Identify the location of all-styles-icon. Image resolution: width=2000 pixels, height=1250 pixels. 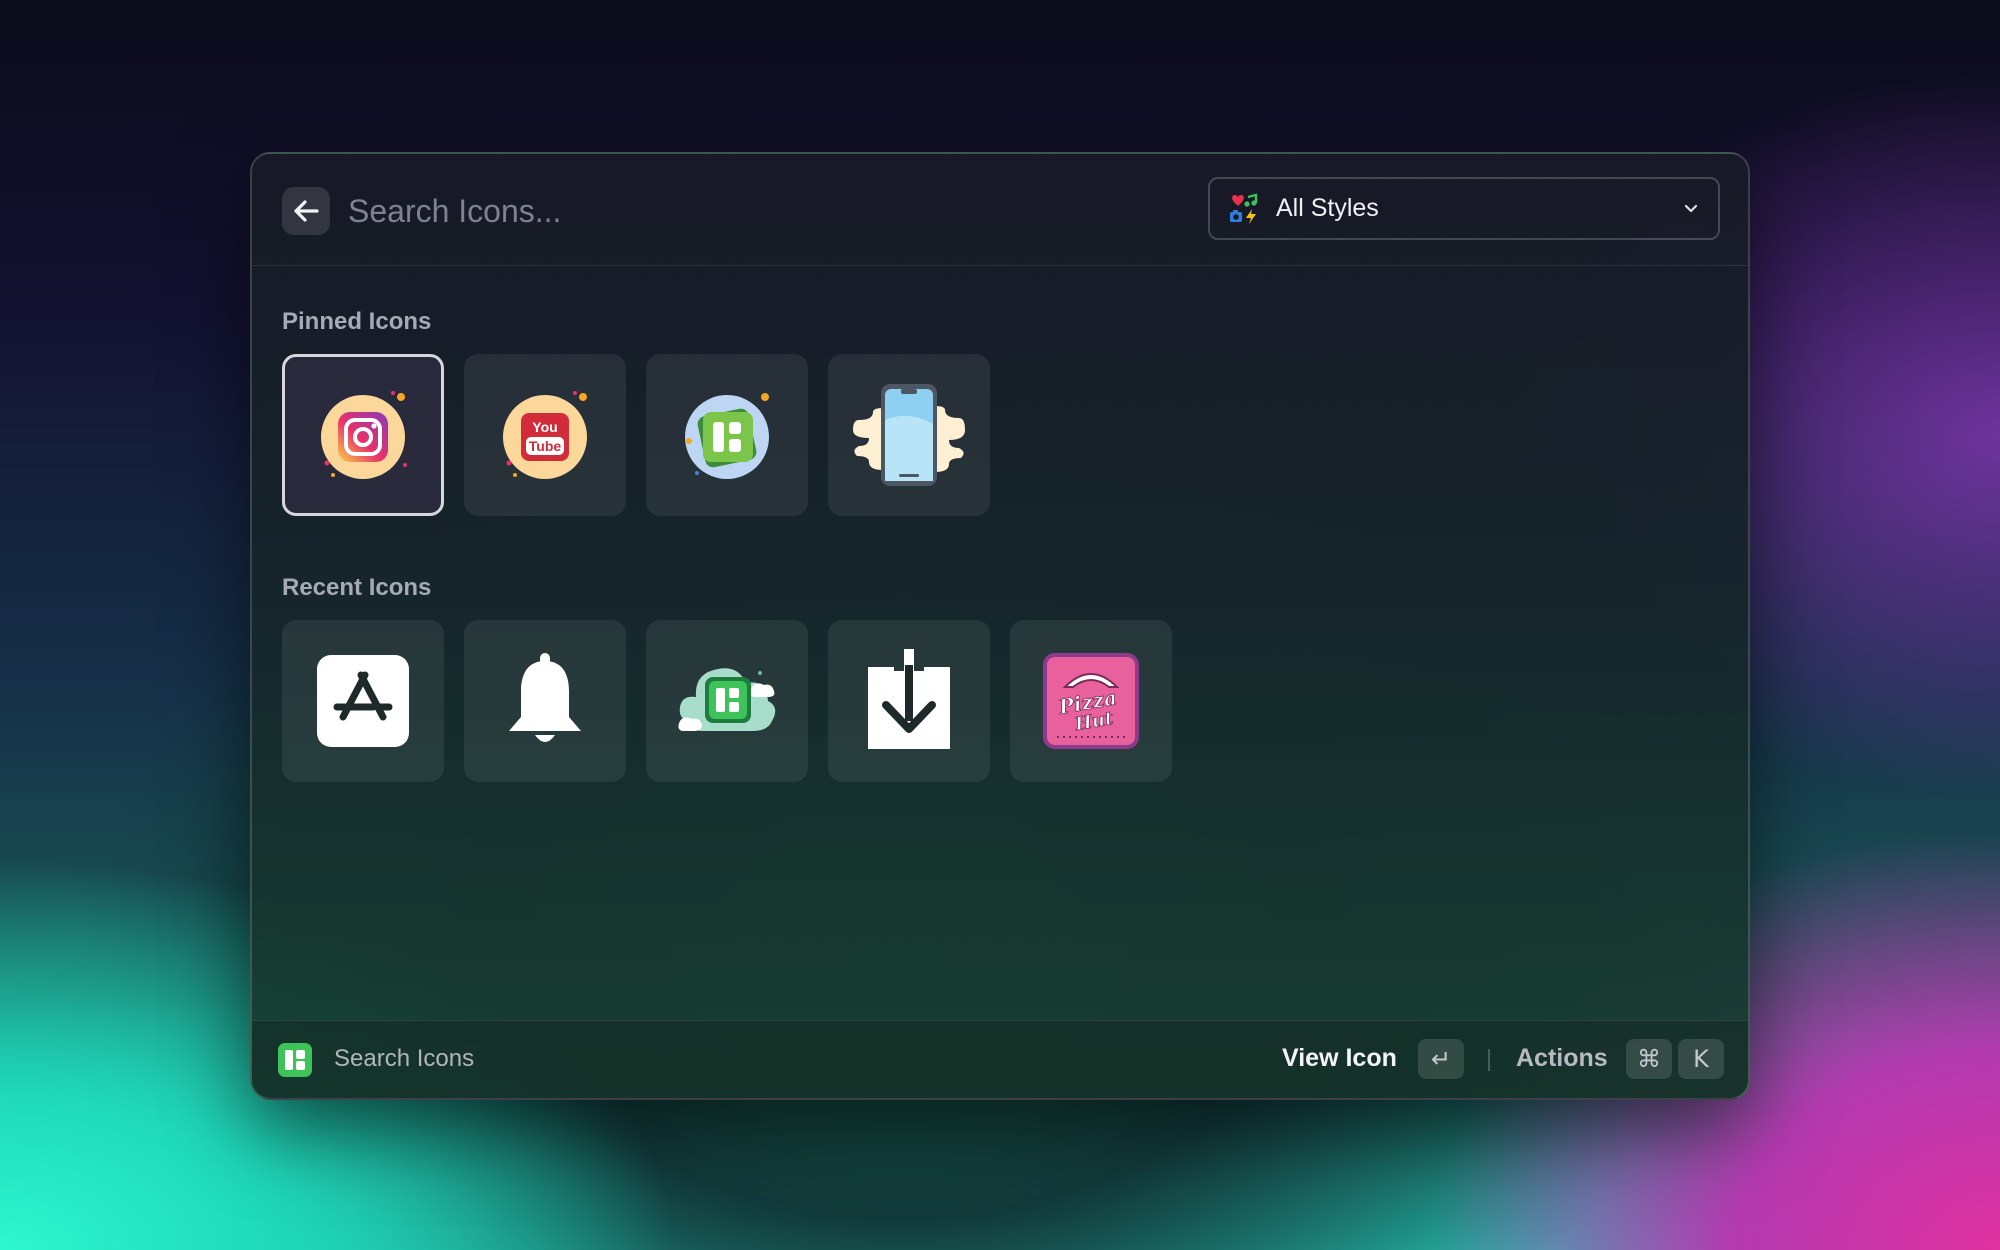
(1244, 208).